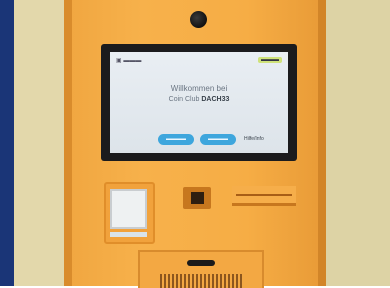 The image size is (390, 288). What do you see at coordinates (184, 99) in the screenshot?
I see `kiosk-name-prefix: Coin Club` at bounding box center [184, 99].